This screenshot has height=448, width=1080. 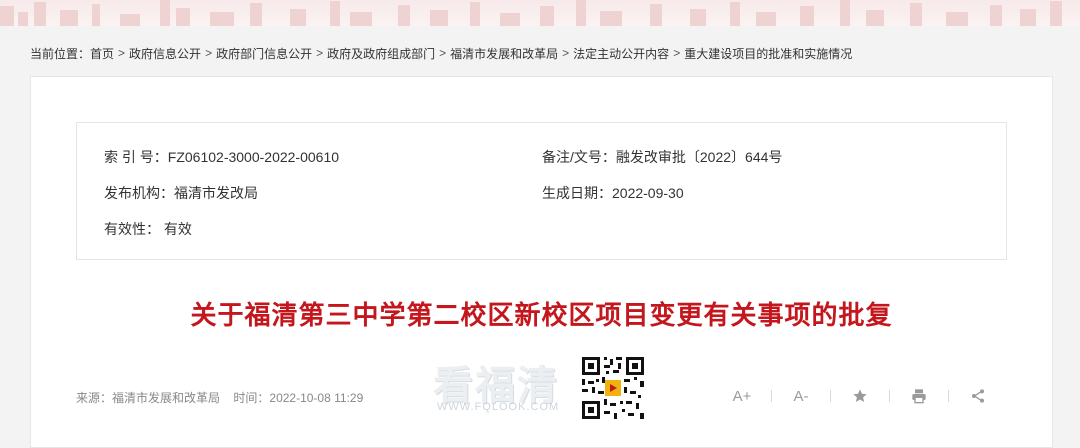 What do you see at coordinates (251, 398) in the screenshot?
I see `time-label: 时间：` at bounding box center [251, 398].